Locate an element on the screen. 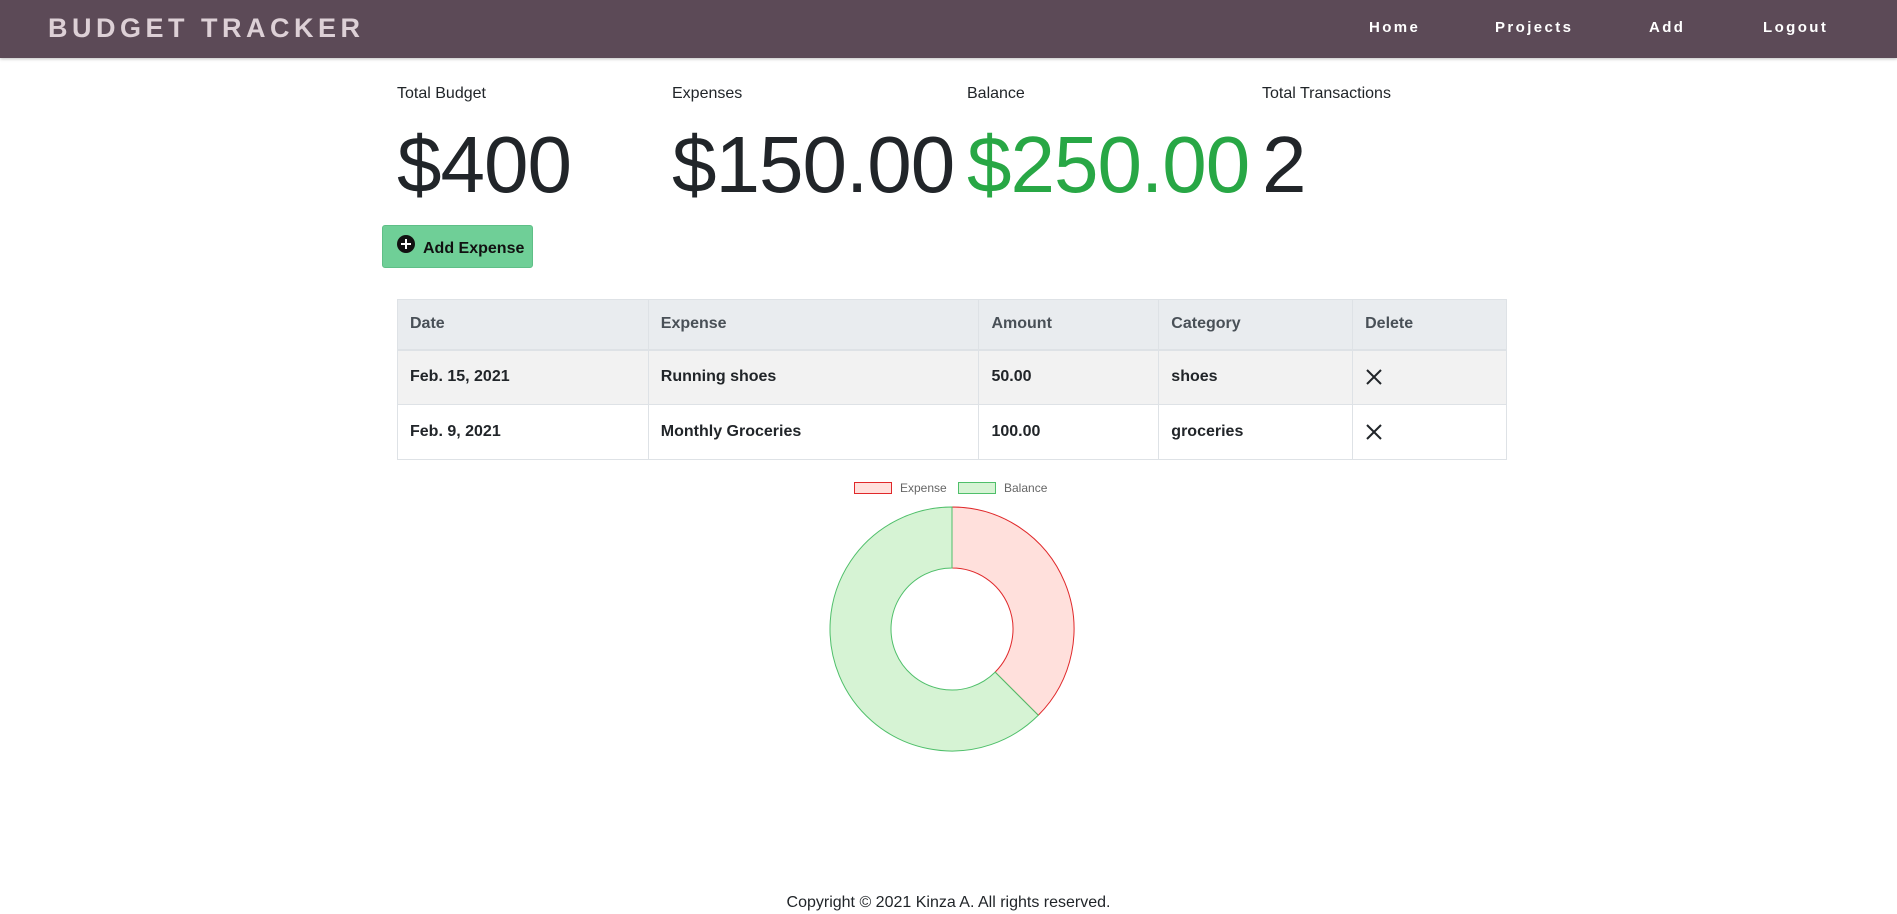 This screenshot has width=1897, height=914. stat-total-budget-label: Total Budget is located at coordinates (441, 93).